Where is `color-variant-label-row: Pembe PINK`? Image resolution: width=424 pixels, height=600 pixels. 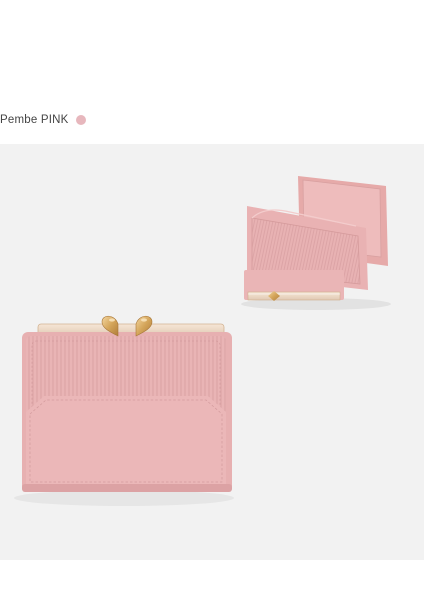 color-variant-label-row: Pembe PINK is located at coordinates (43, 120).